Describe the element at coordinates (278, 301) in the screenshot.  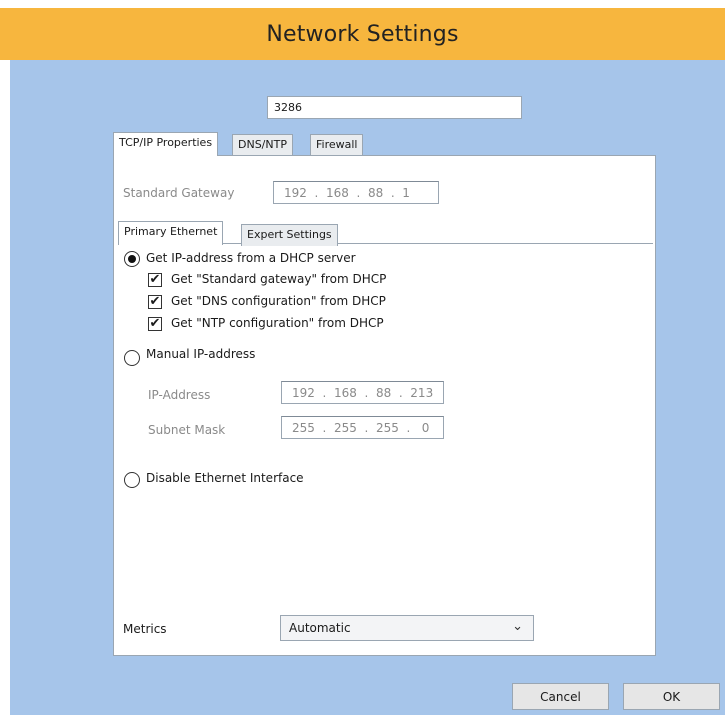
I see `get-dns-label: Get "DNS configuration" from DHCP` at that location.